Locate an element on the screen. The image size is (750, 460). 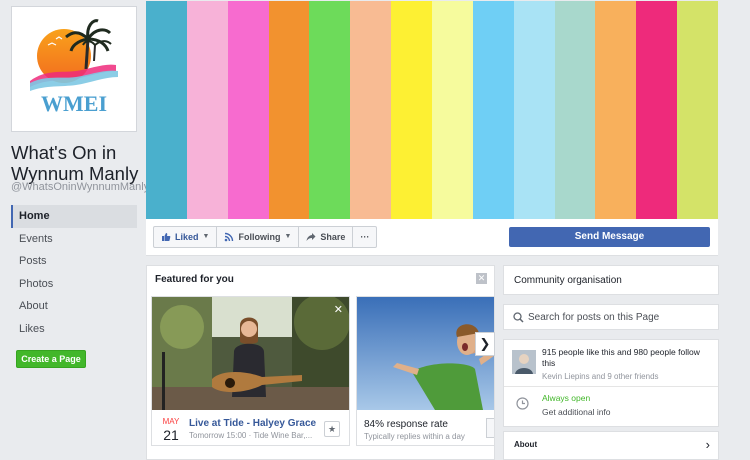
page-profile-picture: WMEI is located at coordinates (74, 69).